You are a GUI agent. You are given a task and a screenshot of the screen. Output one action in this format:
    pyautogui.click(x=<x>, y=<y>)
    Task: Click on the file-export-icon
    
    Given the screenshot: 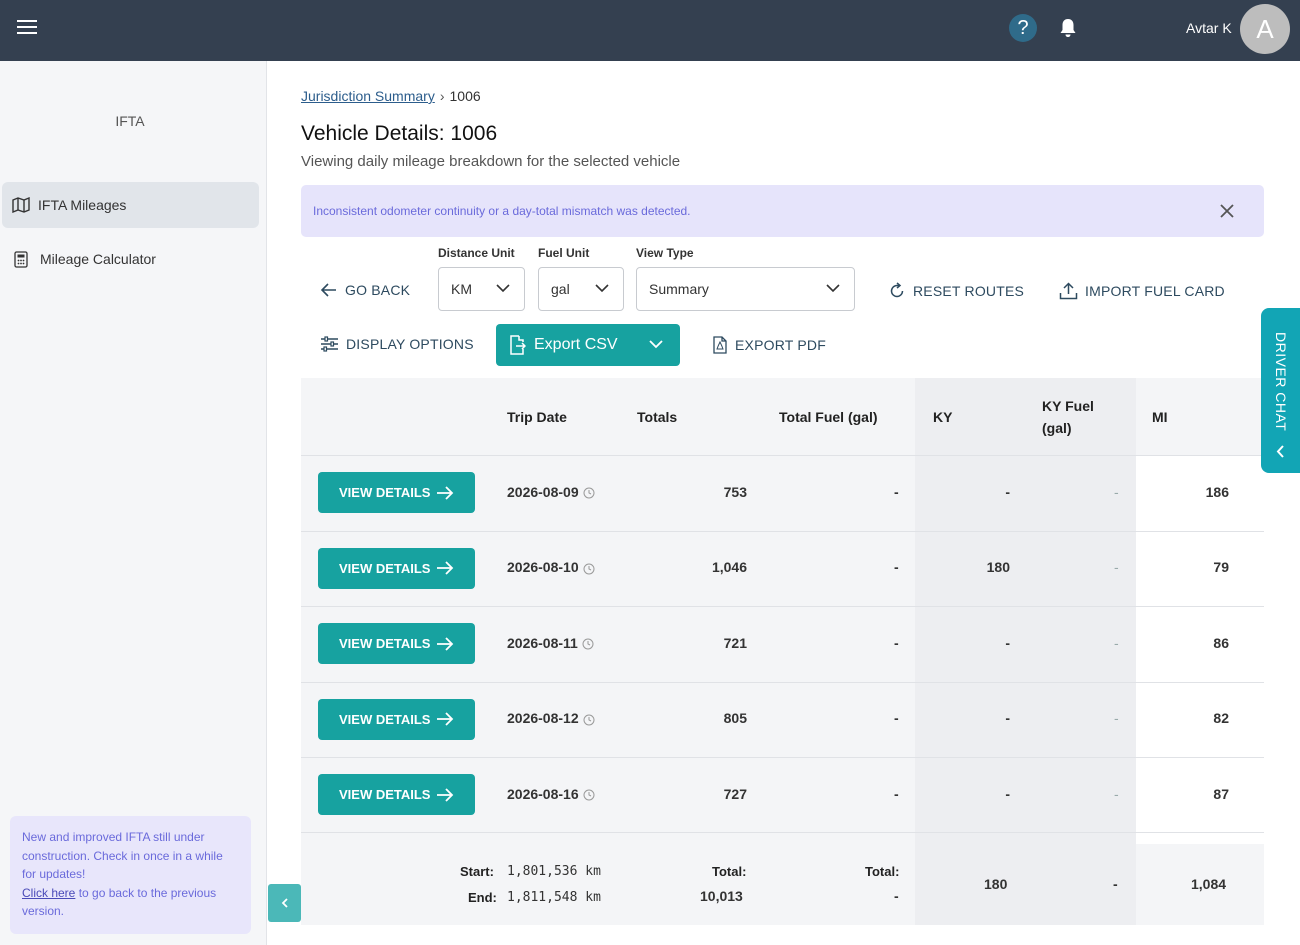 What is the action you would take?
    pyautogui.click(x=518, y=345)
    